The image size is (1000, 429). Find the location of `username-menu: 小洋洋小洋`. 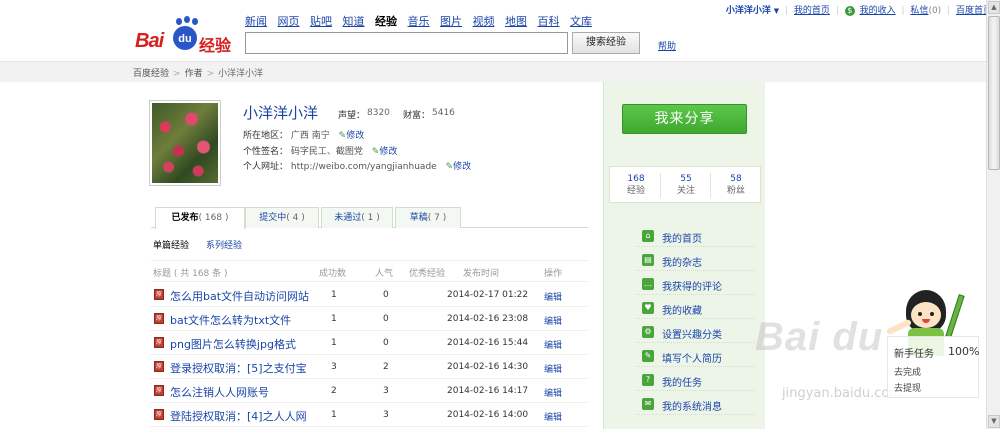

username-menu: 小洋洋小洋 is located at coordinates (748, 11).